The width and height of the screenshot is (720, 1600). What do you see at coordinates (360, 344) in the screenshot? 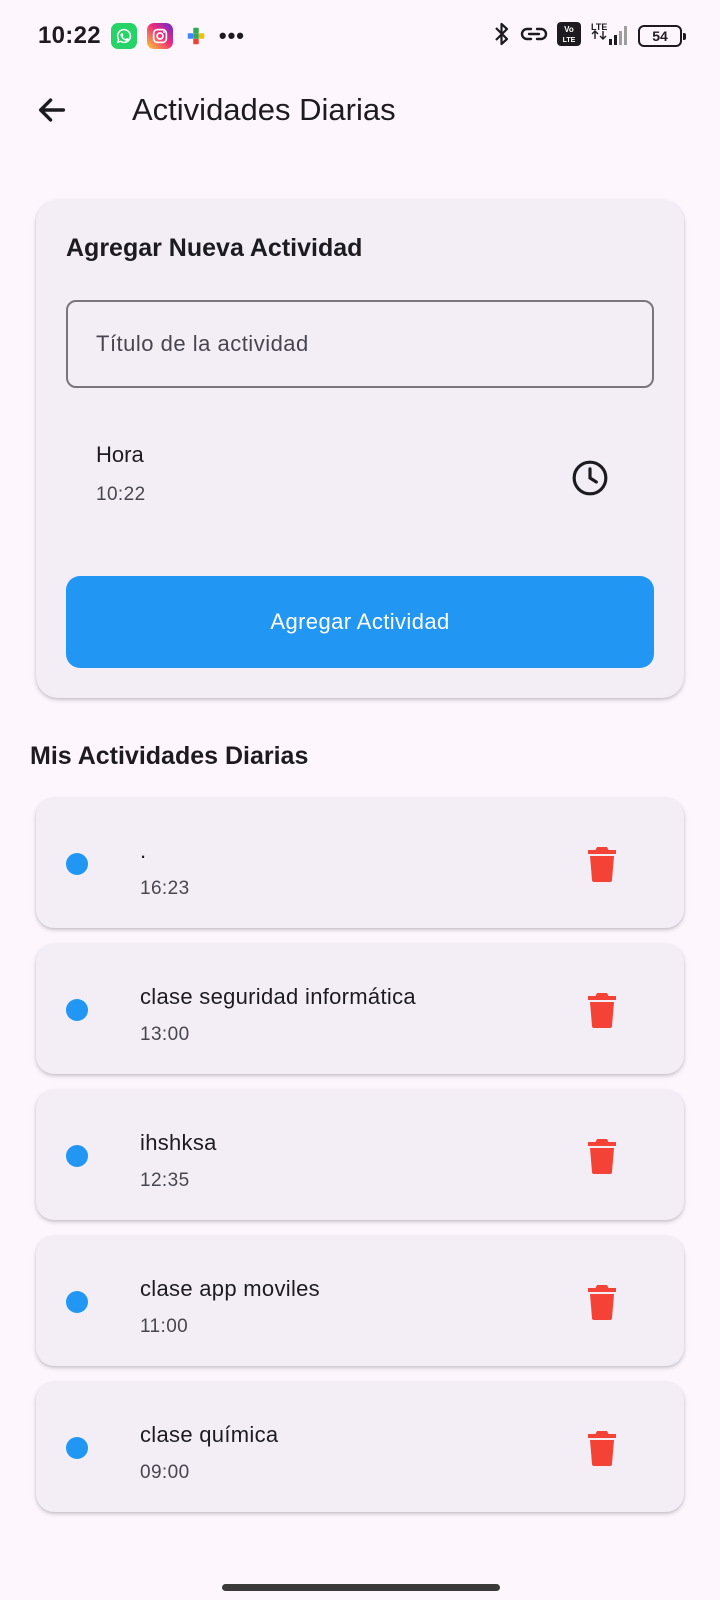
I see `activity-title-input` at bounding box center [360, 344].